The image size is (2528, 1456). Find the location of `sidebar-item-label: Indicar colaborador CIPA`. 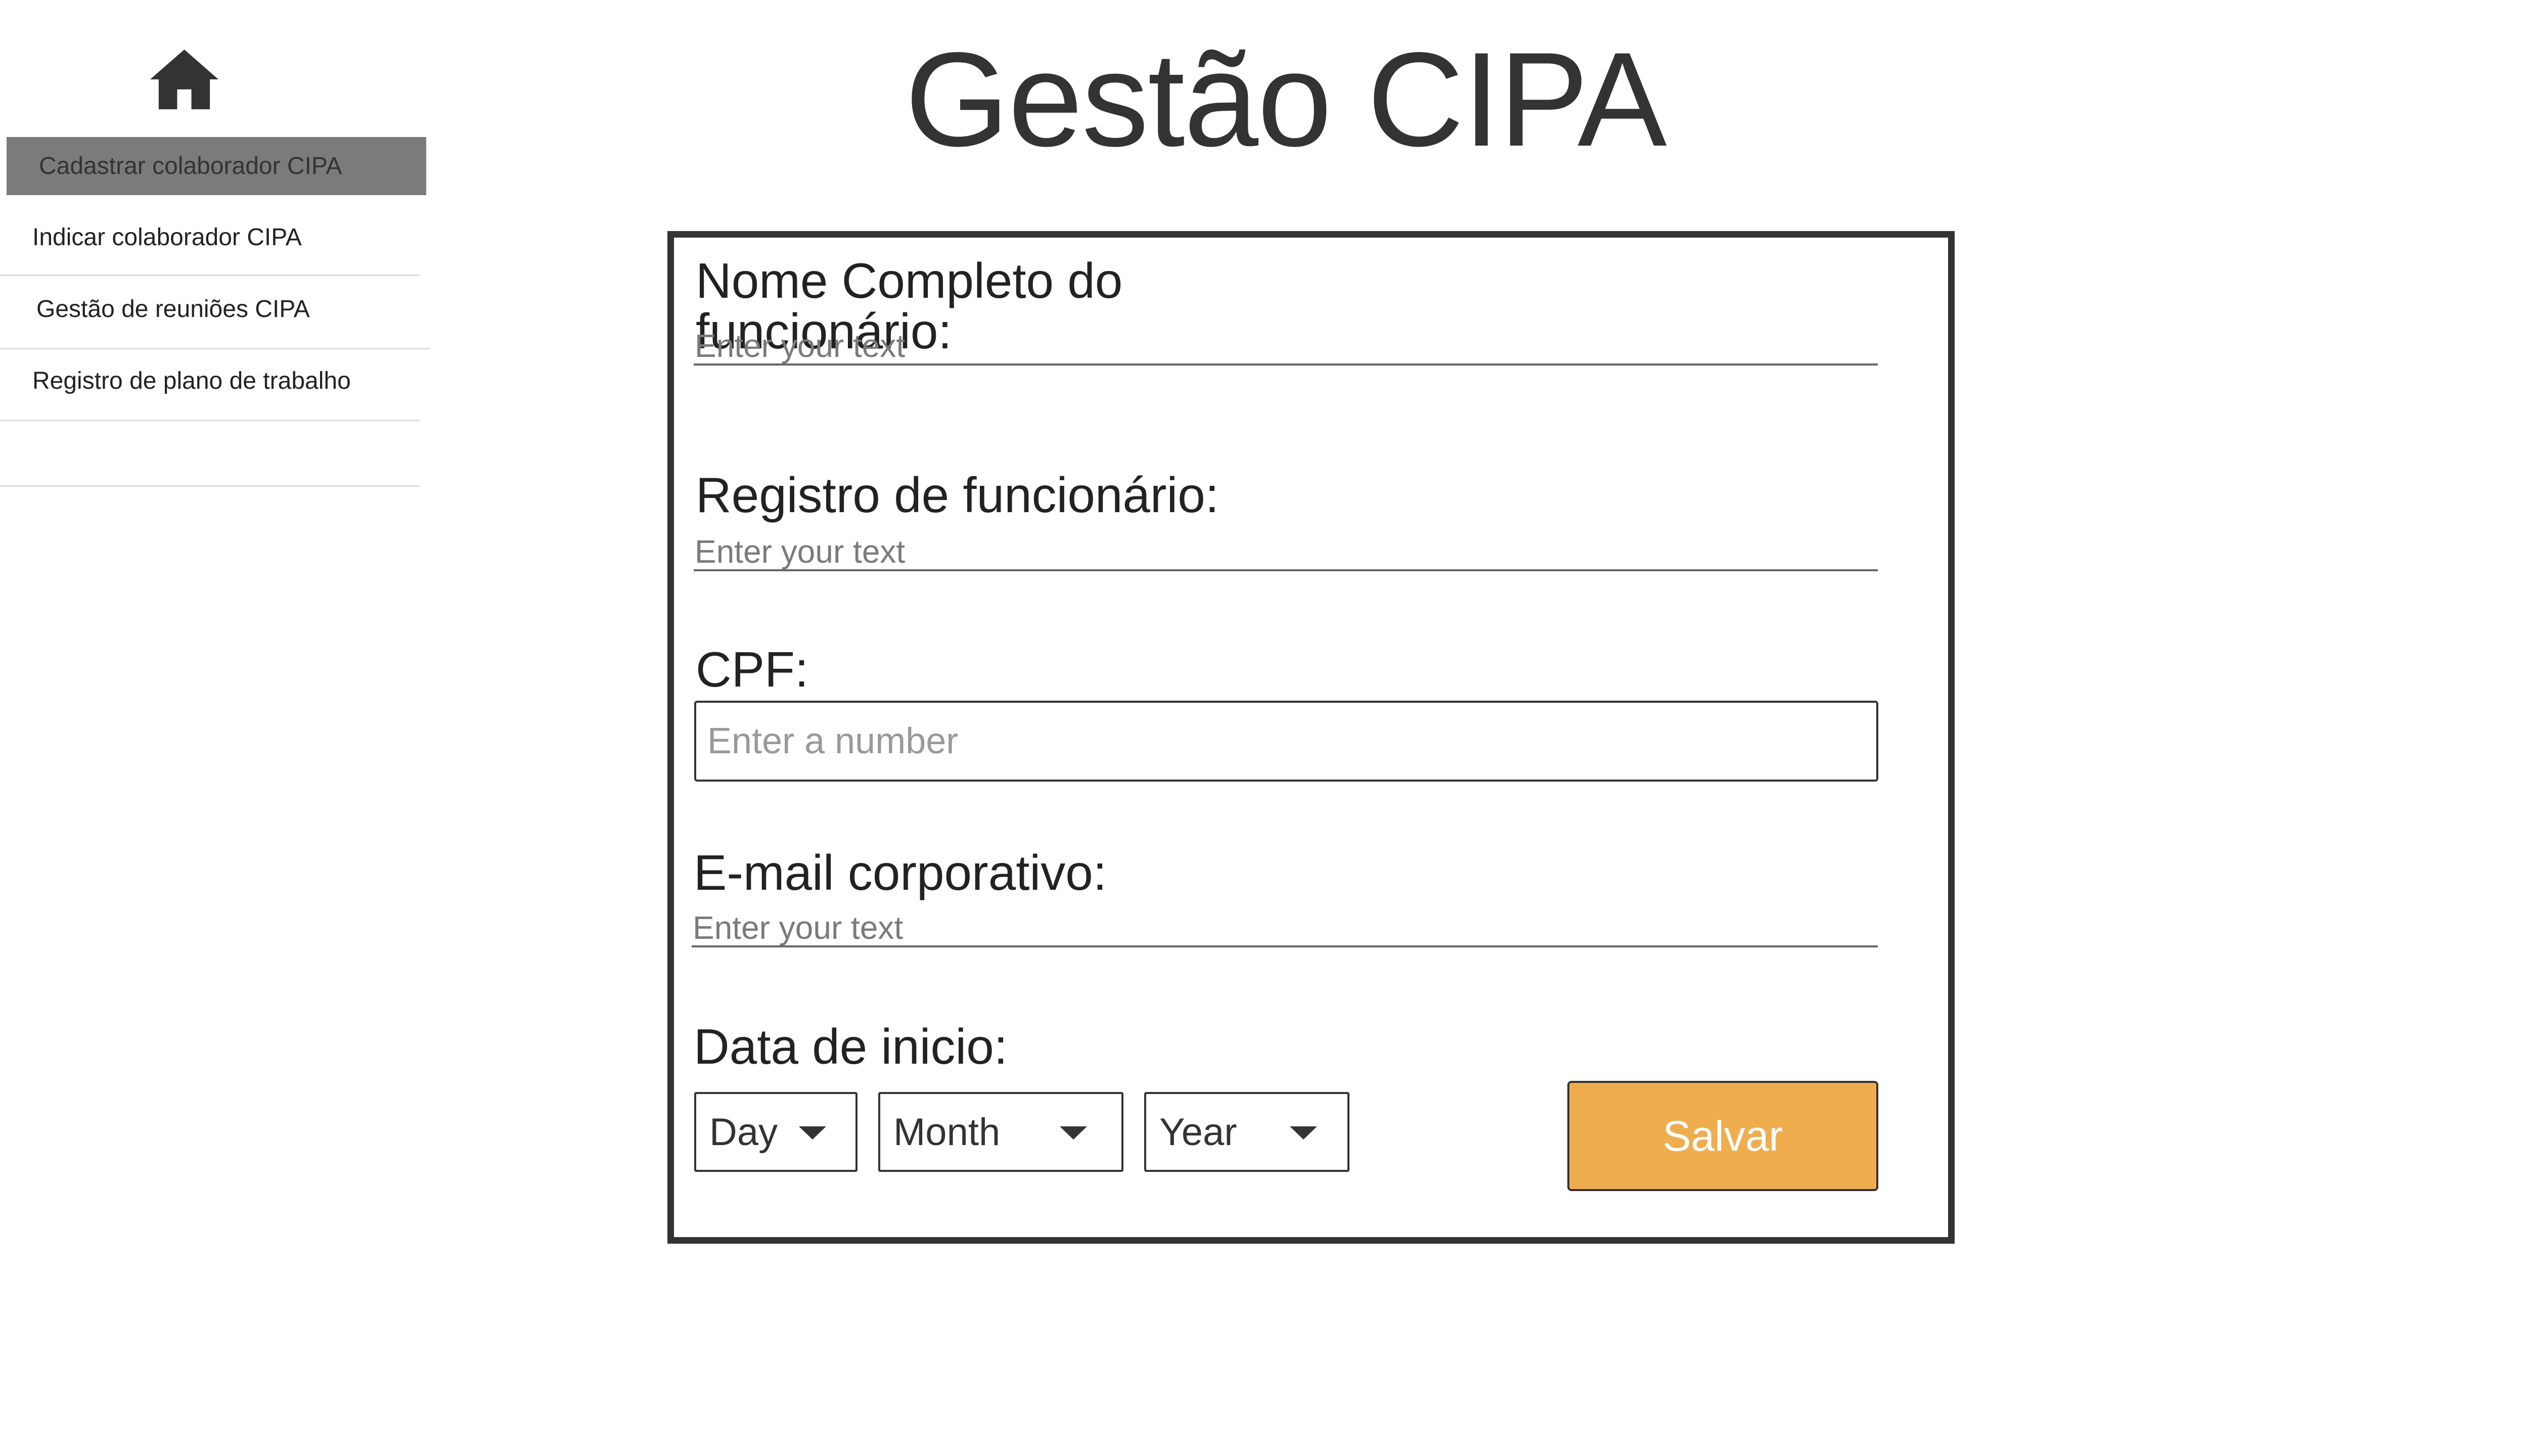

sidebar-item-label: Indicar colaborador CIPA is located at coordinates (167, 237).